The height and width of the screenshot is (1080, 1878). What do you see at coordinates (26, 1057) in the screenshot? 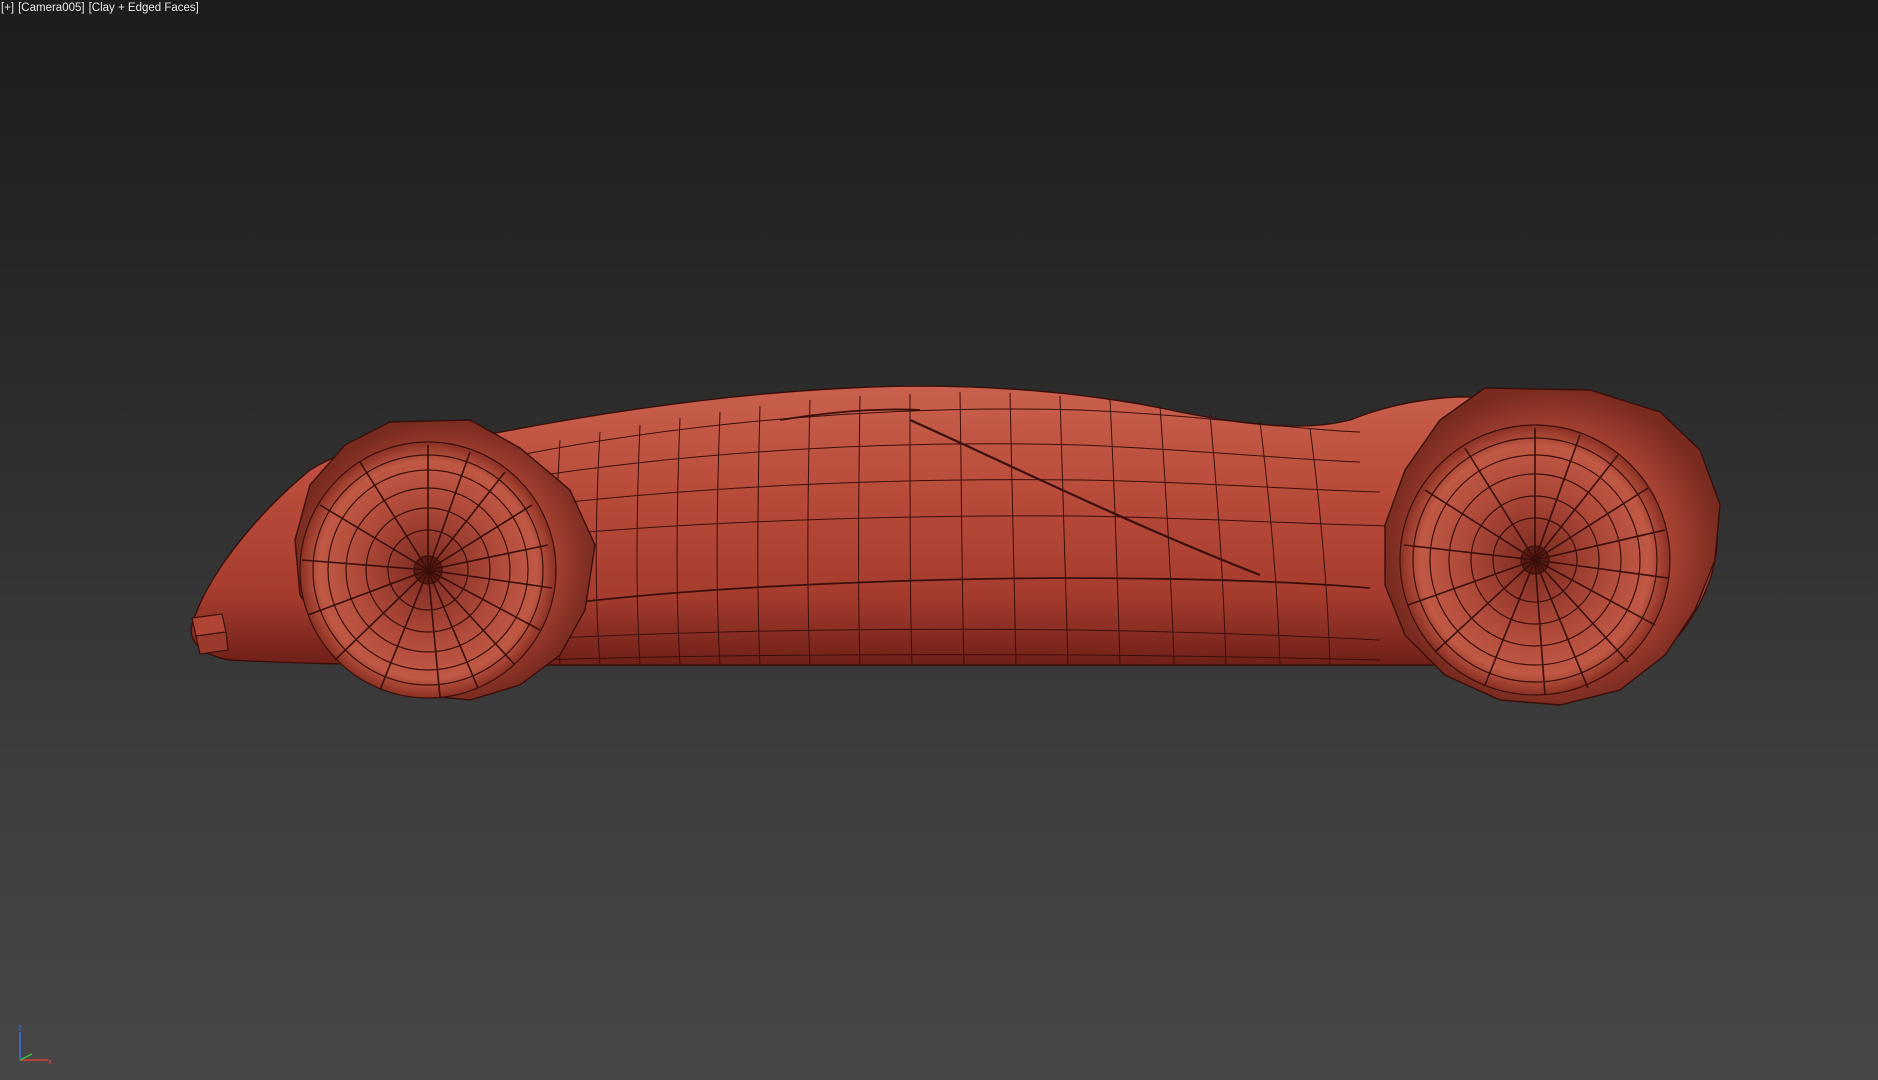
I see `y-axis-line` at bounding box center [26, 1057].